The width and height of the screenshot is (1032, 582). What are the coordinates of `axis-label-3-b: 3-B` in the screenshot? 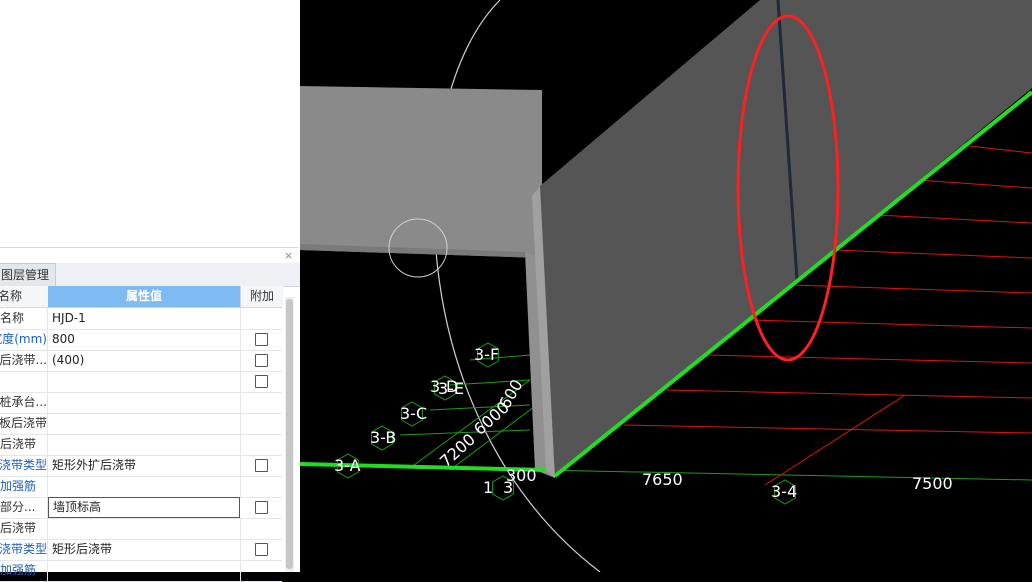 It's located at (383, 437).